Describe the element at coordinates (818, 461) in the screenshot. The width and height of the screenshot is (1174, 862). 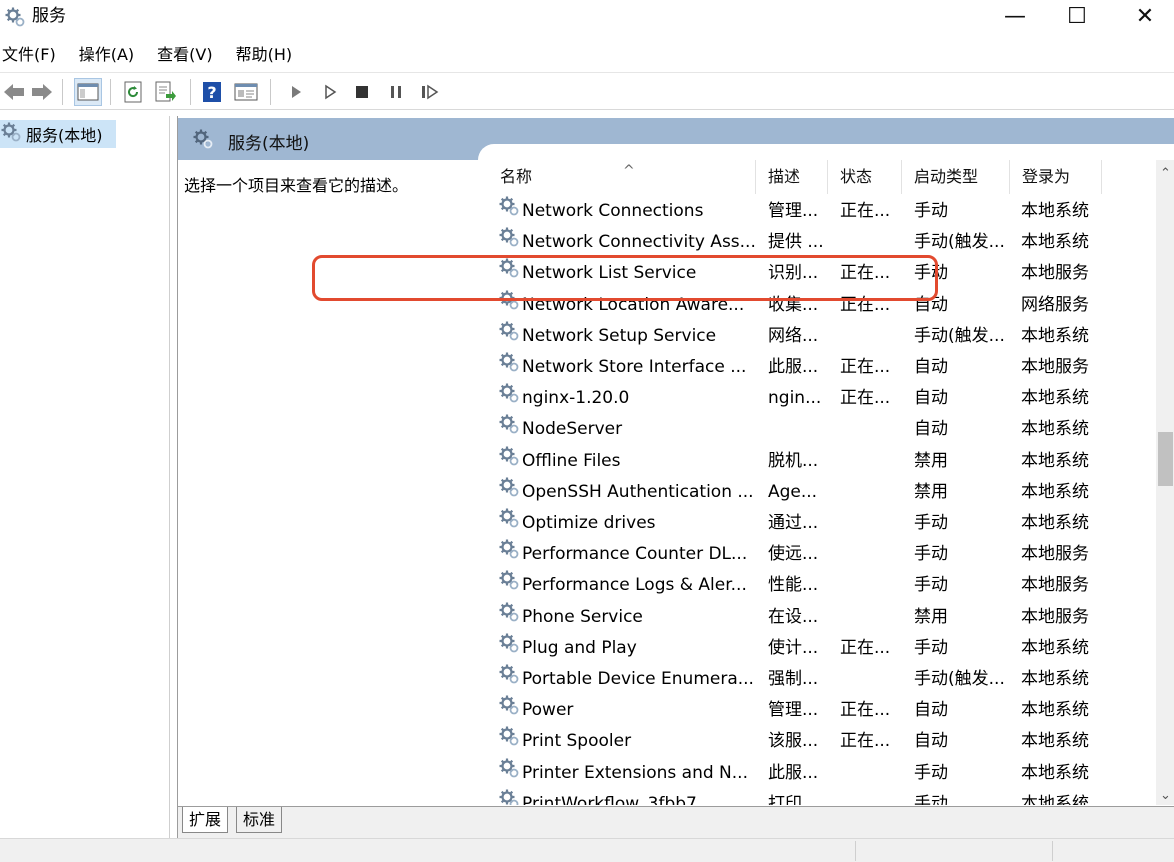
I see `table-row: Offline Files 脱机... 禁用 本地系统` at that location.